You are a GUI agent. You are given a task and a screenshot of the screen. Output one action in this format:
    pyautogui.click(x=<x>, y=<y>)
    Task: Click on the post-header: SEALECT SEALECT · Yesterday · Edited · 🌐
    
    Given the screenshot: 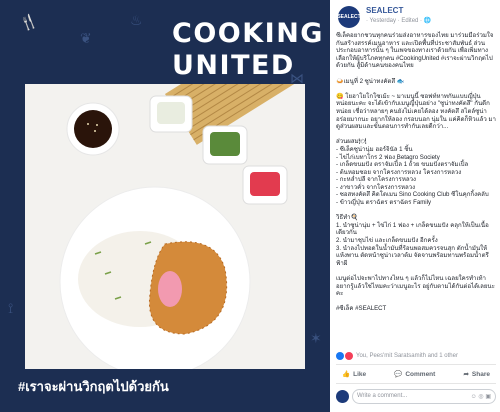 What is the action you would take?
    pyautogui.click(x=416, y=19)
    